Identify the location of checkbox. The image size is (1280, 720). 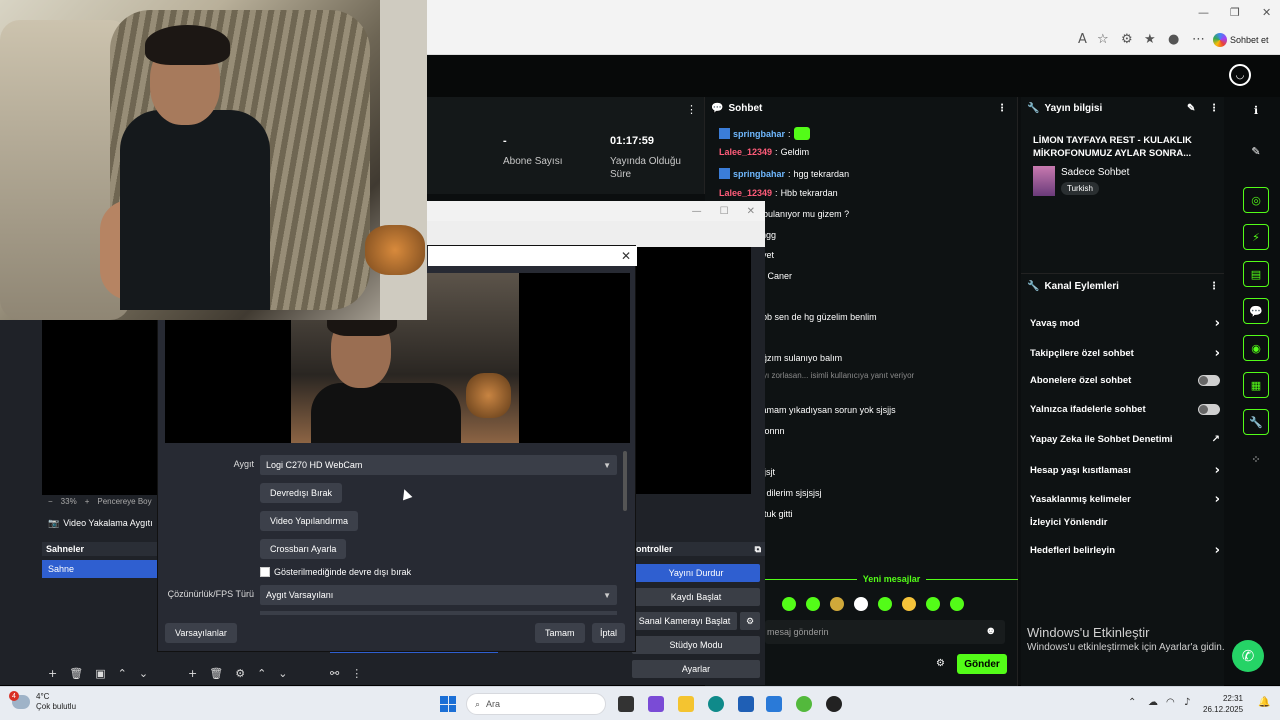
(265, 572).